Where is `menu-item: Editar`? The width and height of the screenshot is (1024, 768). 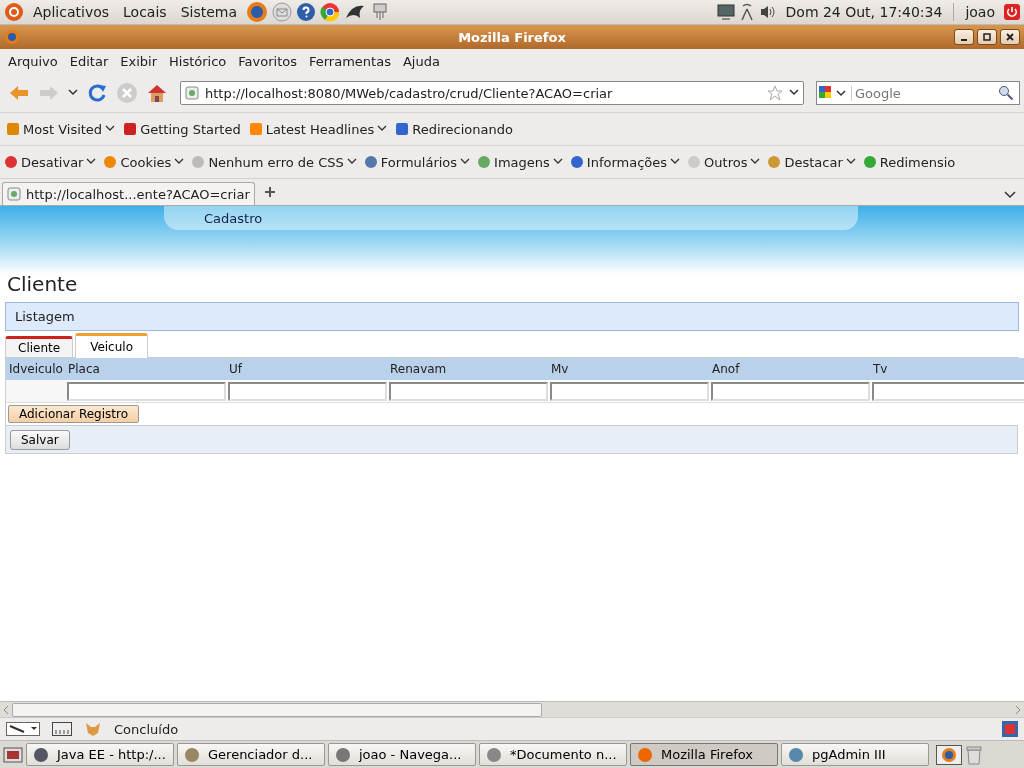
menu-item: Editar is located at coordinates (89, 61).